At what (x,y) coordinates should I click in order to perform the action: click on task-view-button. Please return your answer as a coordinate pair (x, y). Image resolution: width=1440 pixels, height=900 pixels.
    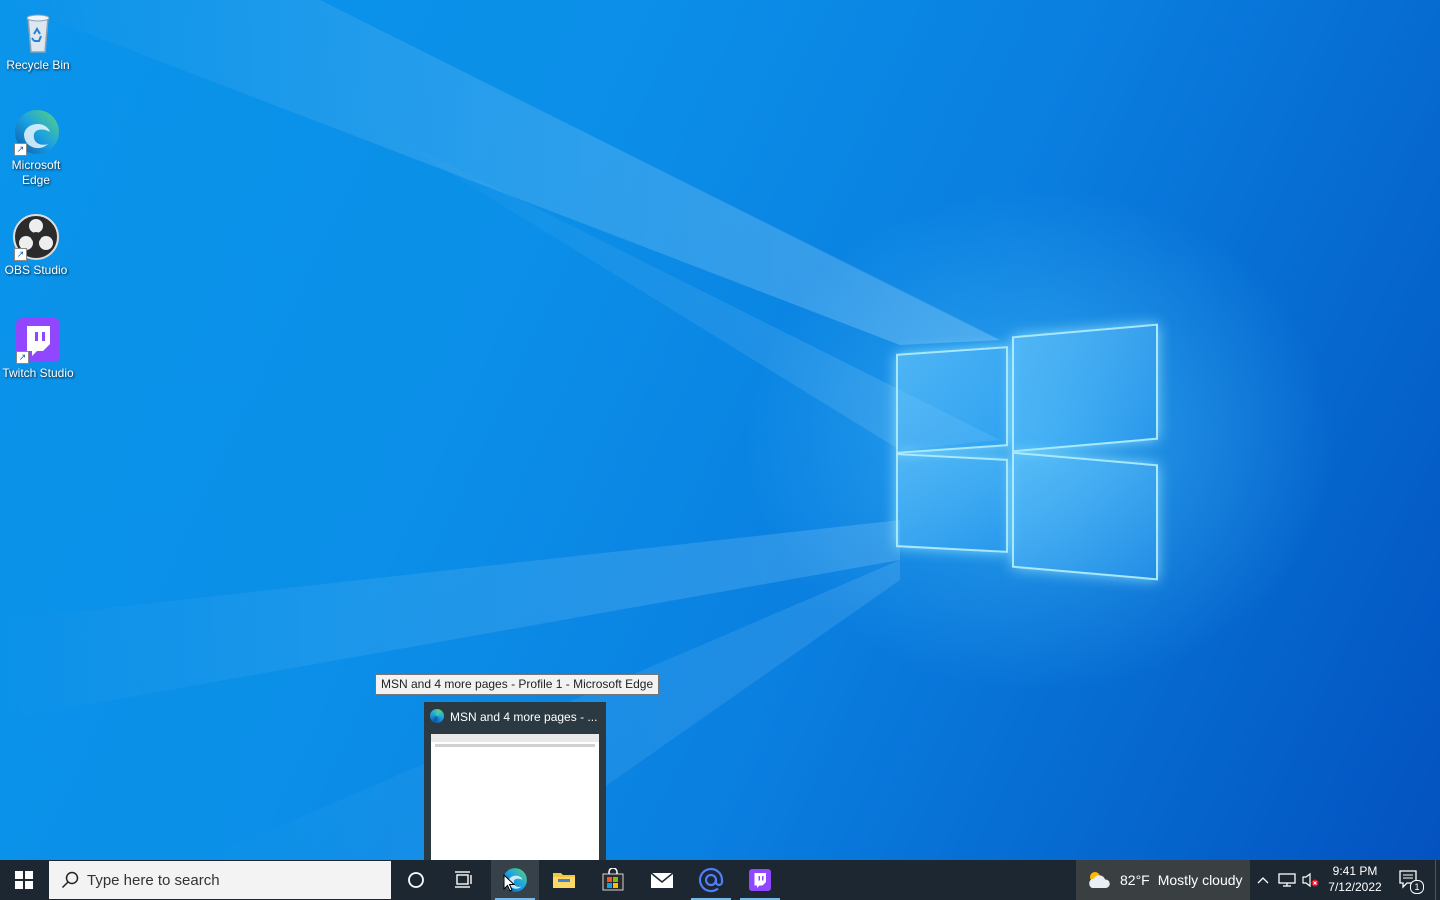
    Looking at the image, I should click on (464, 880).